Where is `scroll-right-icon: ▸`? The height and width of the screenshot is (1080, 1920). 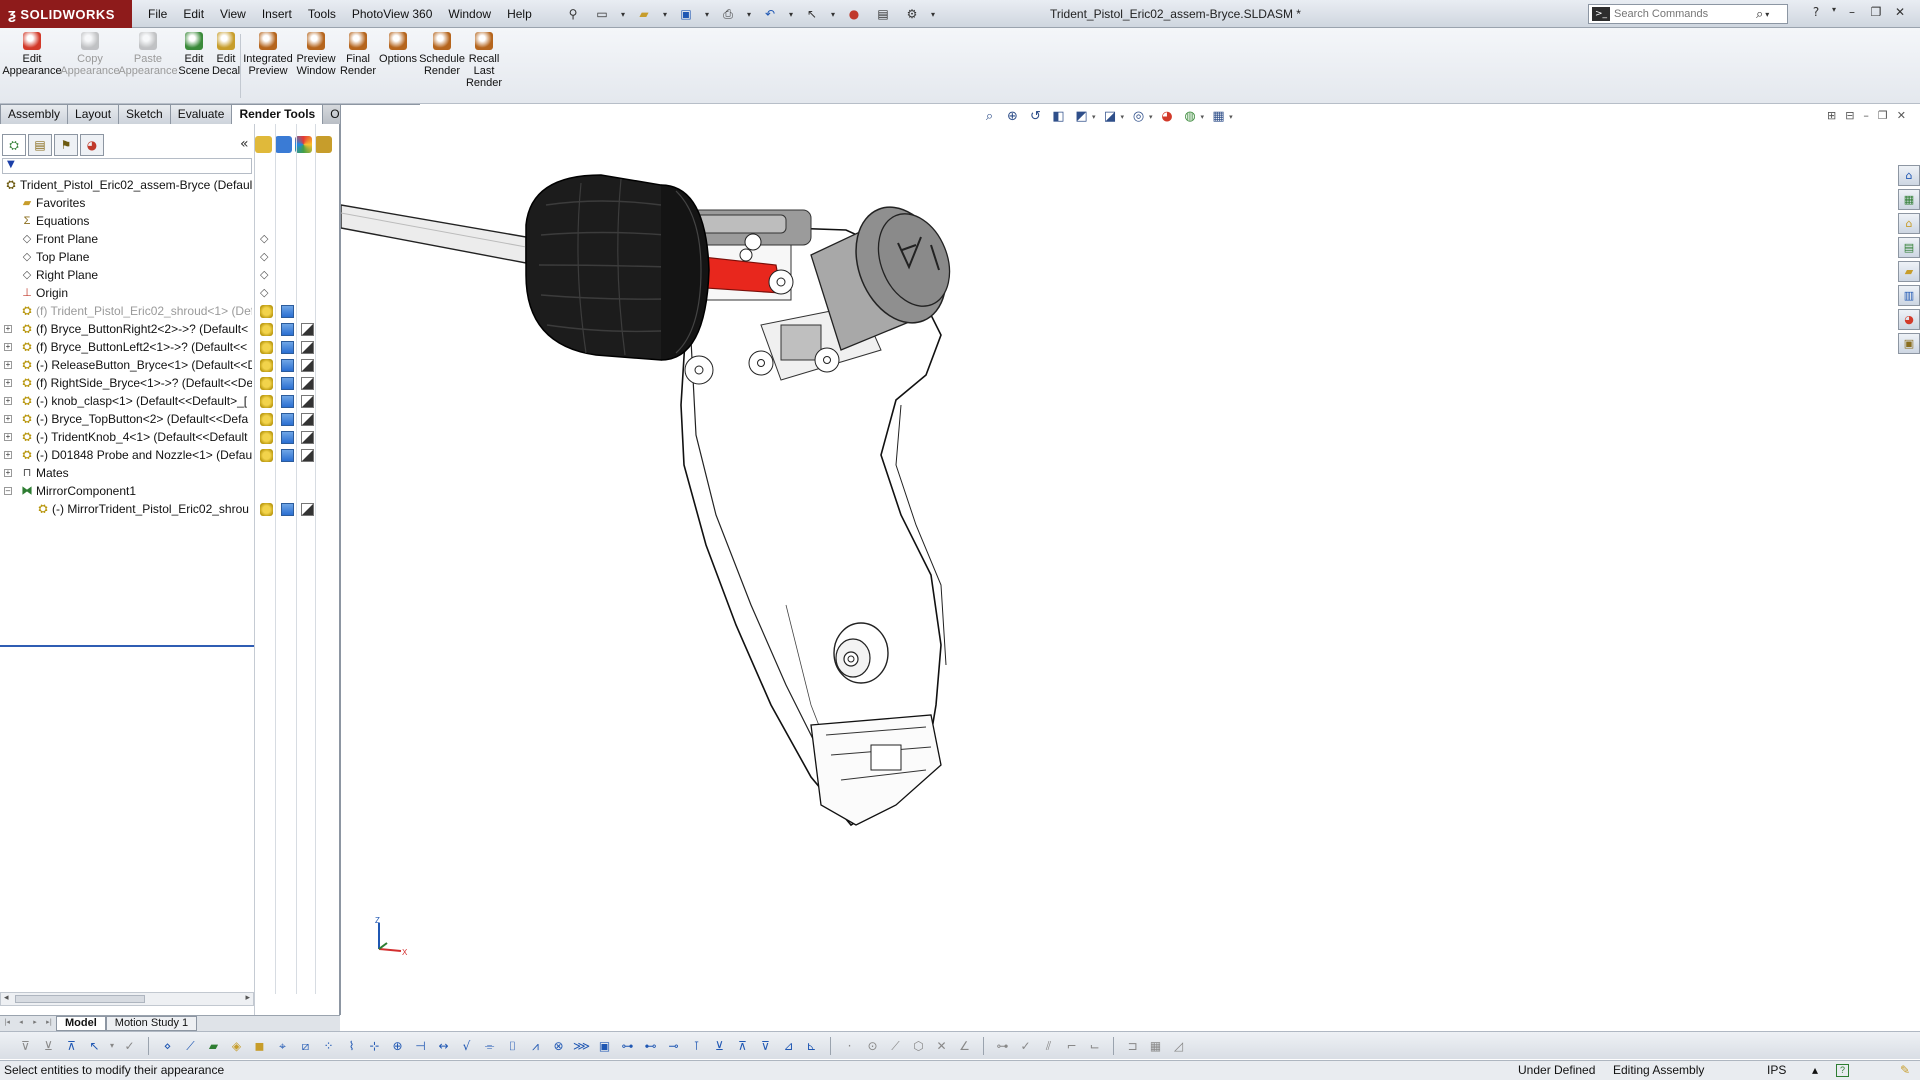
scroll-right-icon: ▸ is located at coordinates (247, 998).